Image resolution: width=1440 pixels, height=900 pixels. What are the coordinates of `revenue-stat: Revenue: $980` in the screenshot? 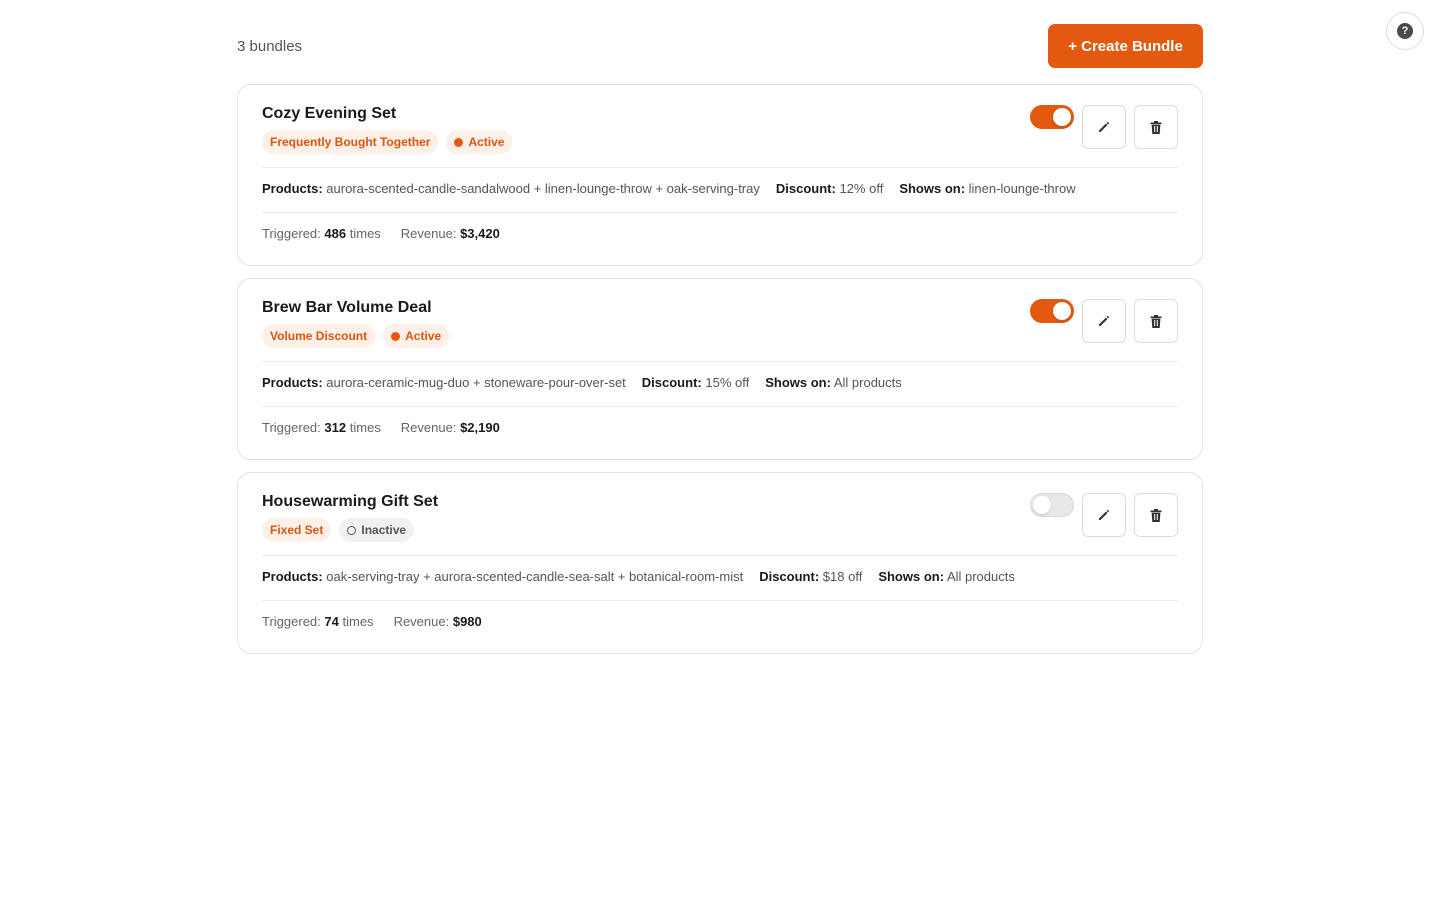 It's located at (438, 621).